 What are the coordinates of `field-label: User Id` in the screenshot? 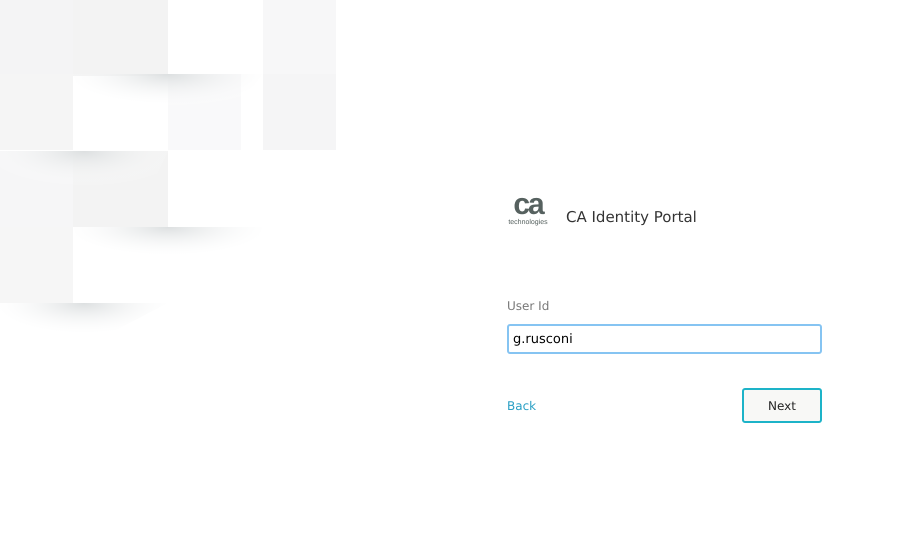 It's located at (528, 306).